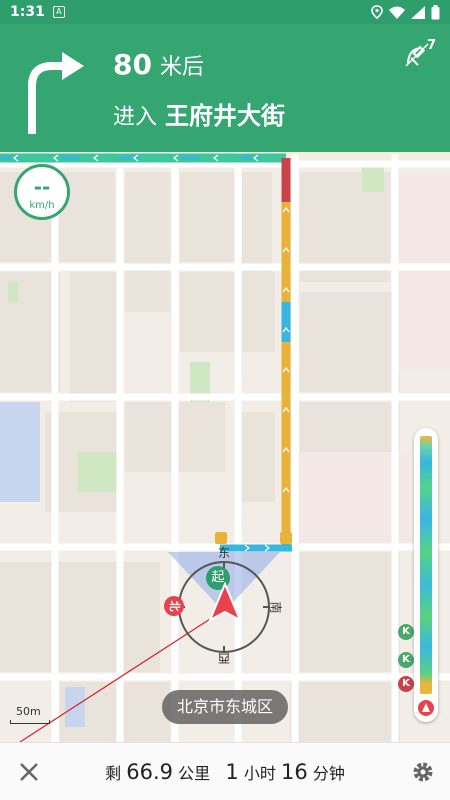 This screenshot has width=450, height=800. I want to click on status-time: 1:31, so click(27, 12).